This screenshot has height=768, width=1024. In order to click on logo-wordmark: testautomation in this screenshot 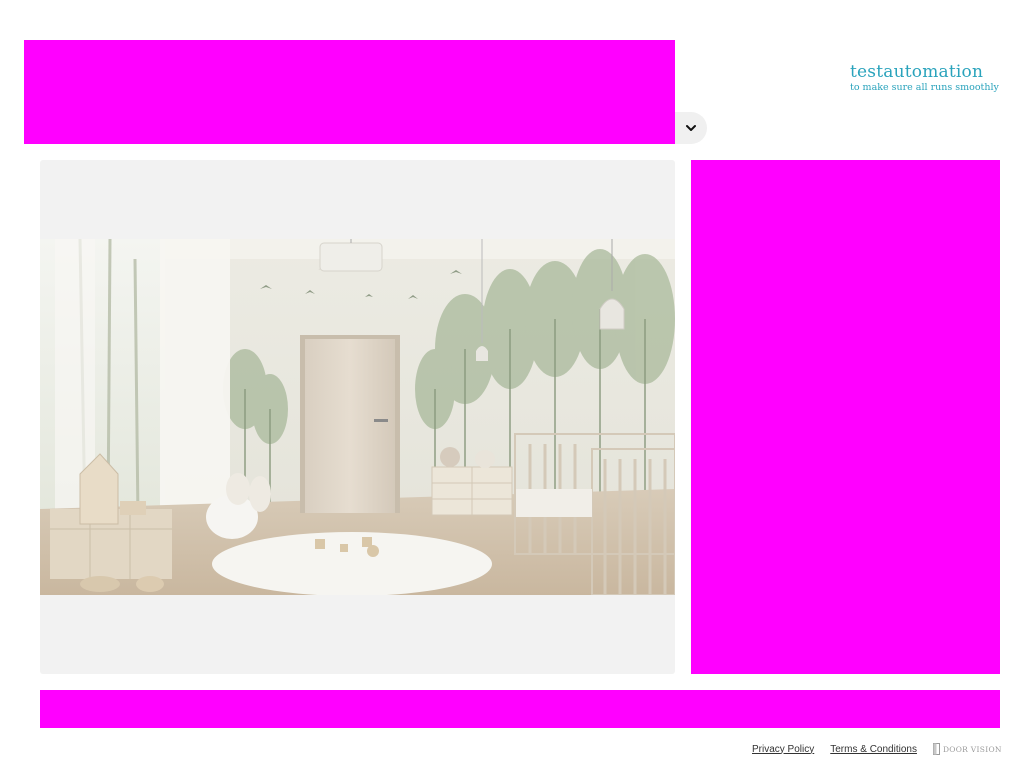, I will do `click(917, 72)`.